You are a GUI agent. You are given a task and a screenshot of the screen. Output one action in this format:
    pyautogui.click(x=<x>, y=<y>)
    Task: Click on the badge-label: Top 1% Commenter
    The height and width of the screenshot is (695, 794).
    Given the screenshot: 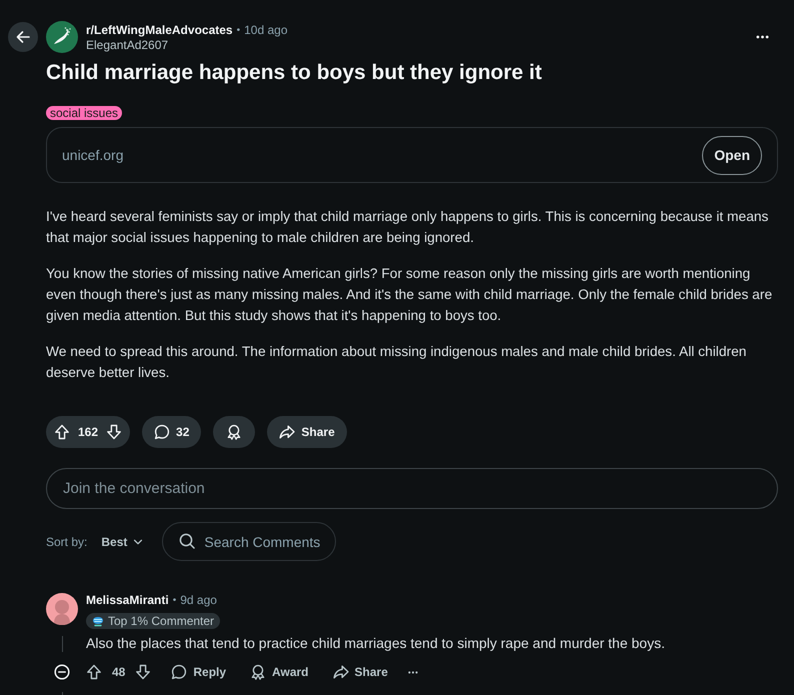 What is the action you would take?
    pyautogui.click(x=161, y=621)
    